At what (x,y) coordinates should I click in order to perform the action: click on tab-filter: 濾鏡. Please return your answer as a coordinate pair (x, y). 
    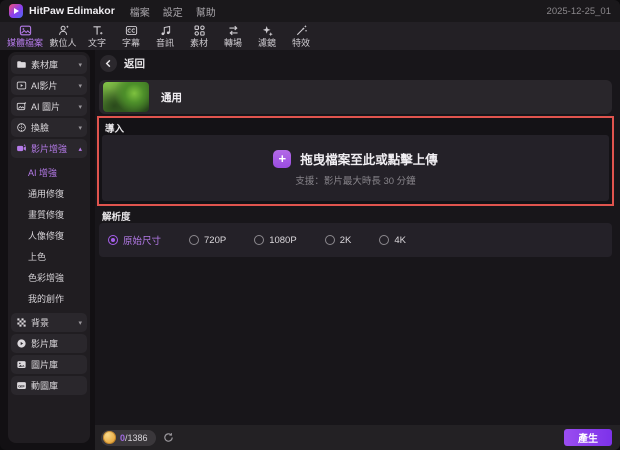
    Looking at the image, I should click on (267, 36).